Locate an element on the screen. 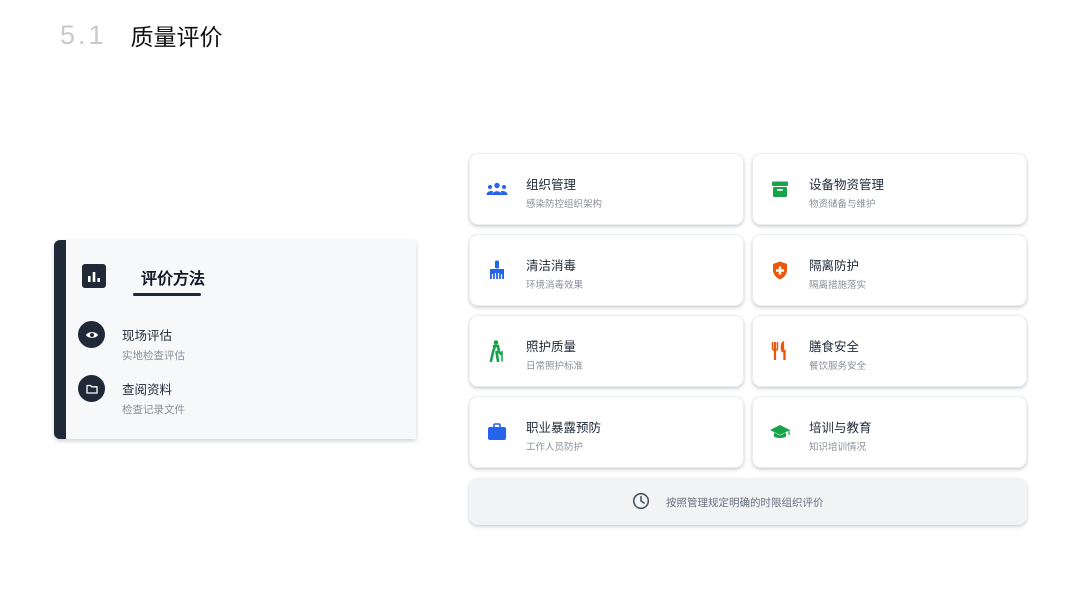 This screenshot has width=1080, height=608. feature-title: 培训与教育 is located at coordinates (840, 427).